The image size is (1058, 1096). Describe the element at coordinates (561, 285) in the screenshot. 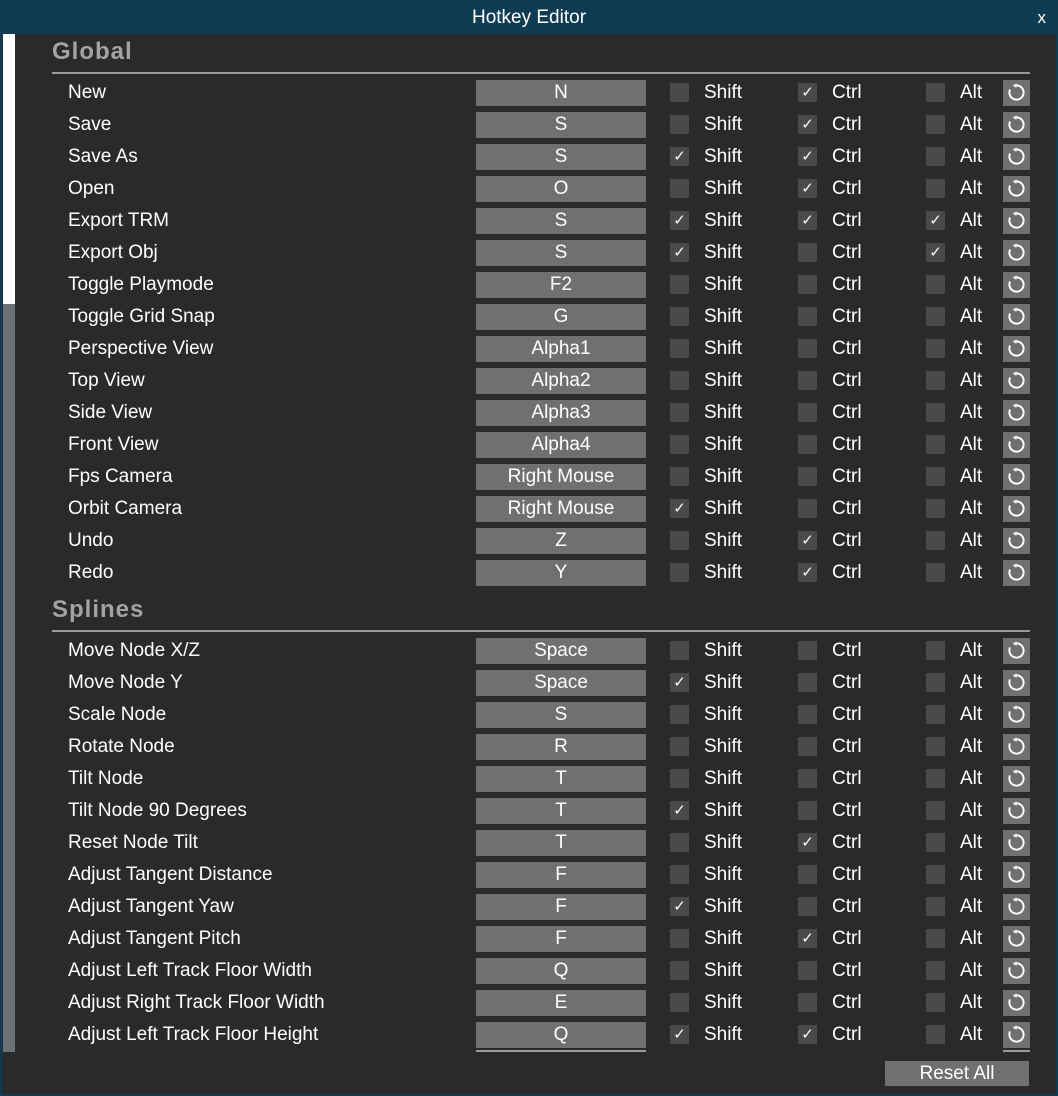

I see `key-binding-button: F2` at that location.